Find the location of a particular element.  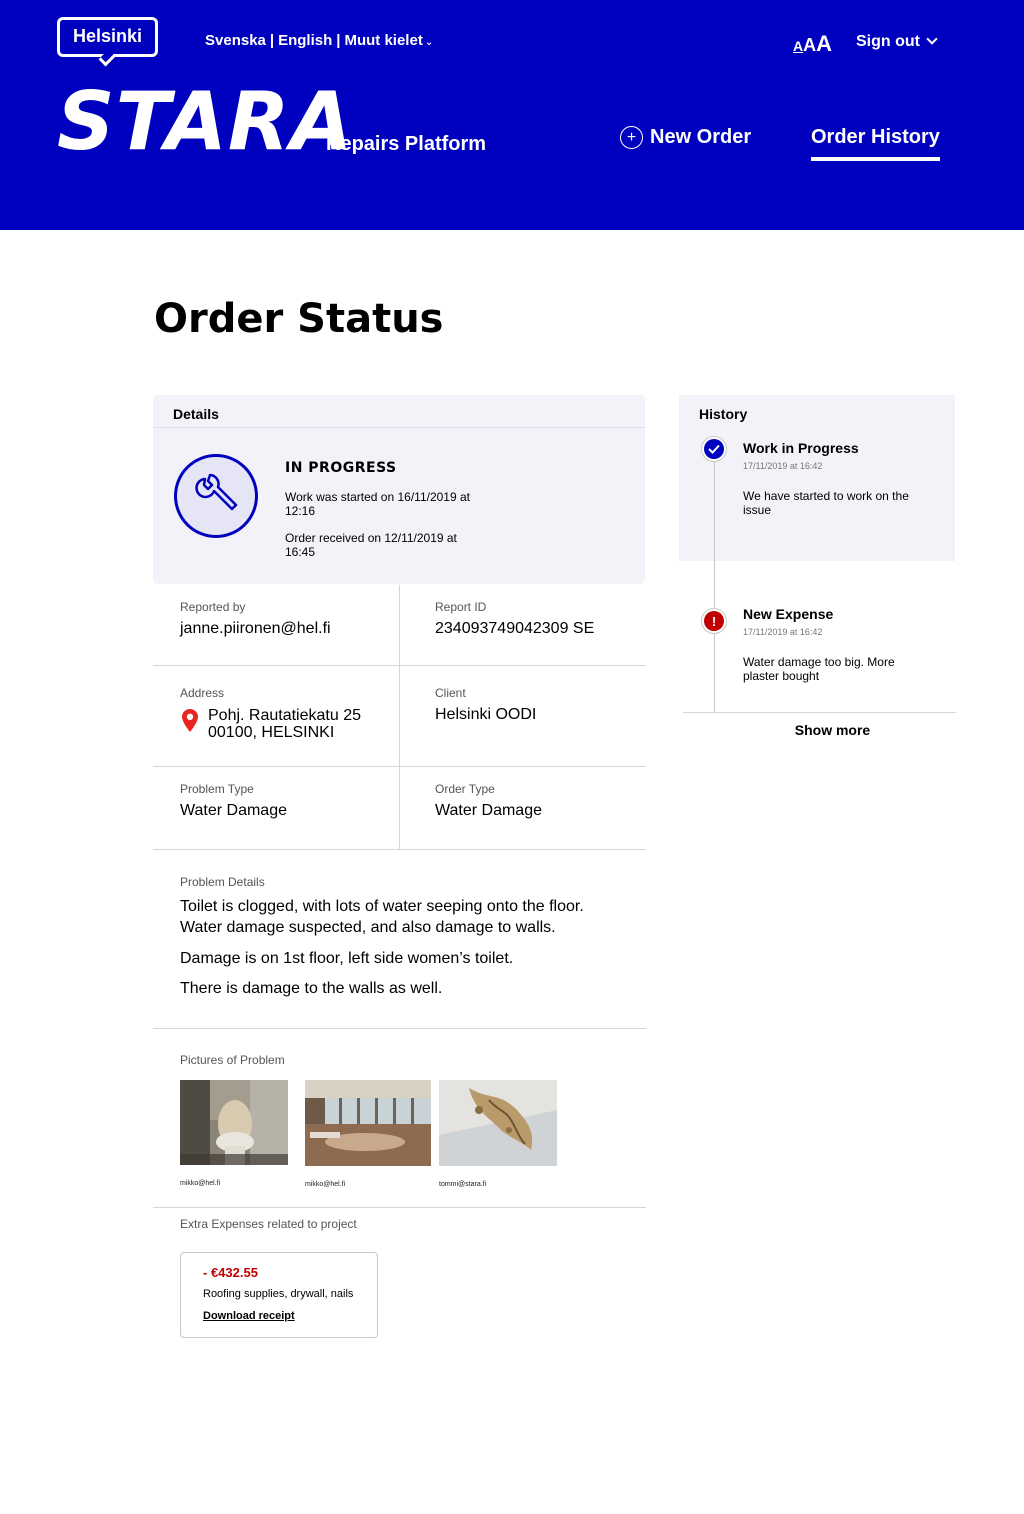

expense-amount: - €432.55 is located at coordinates (230, 1272).